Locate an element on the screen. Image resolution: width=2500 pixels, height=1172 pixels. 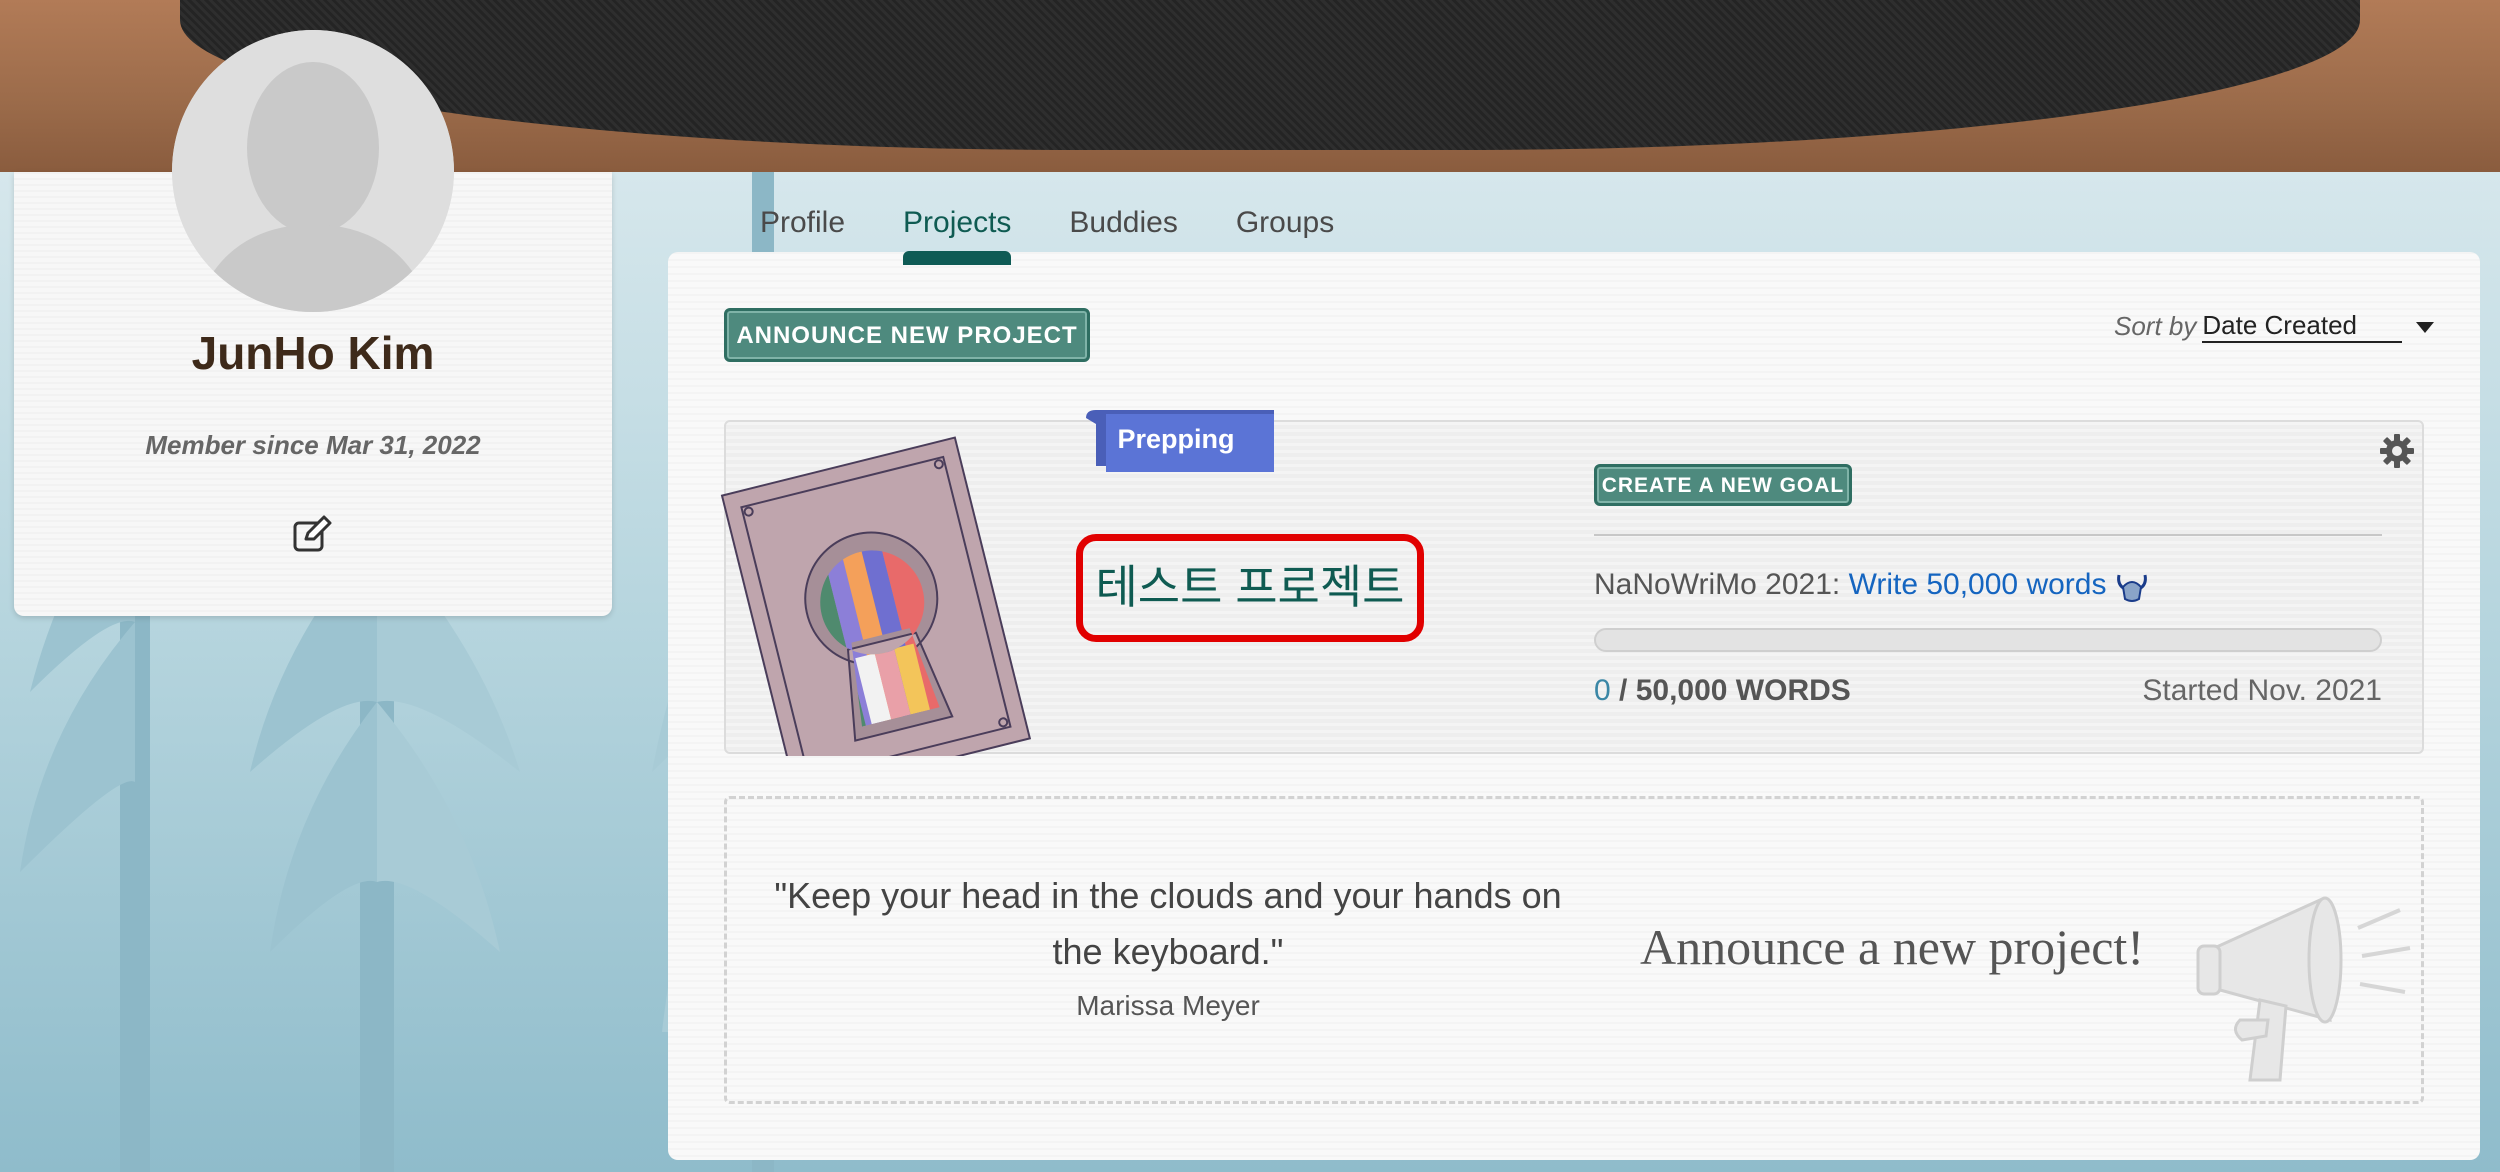
sort-select: Date Created is located at coordinates (2318, 326).